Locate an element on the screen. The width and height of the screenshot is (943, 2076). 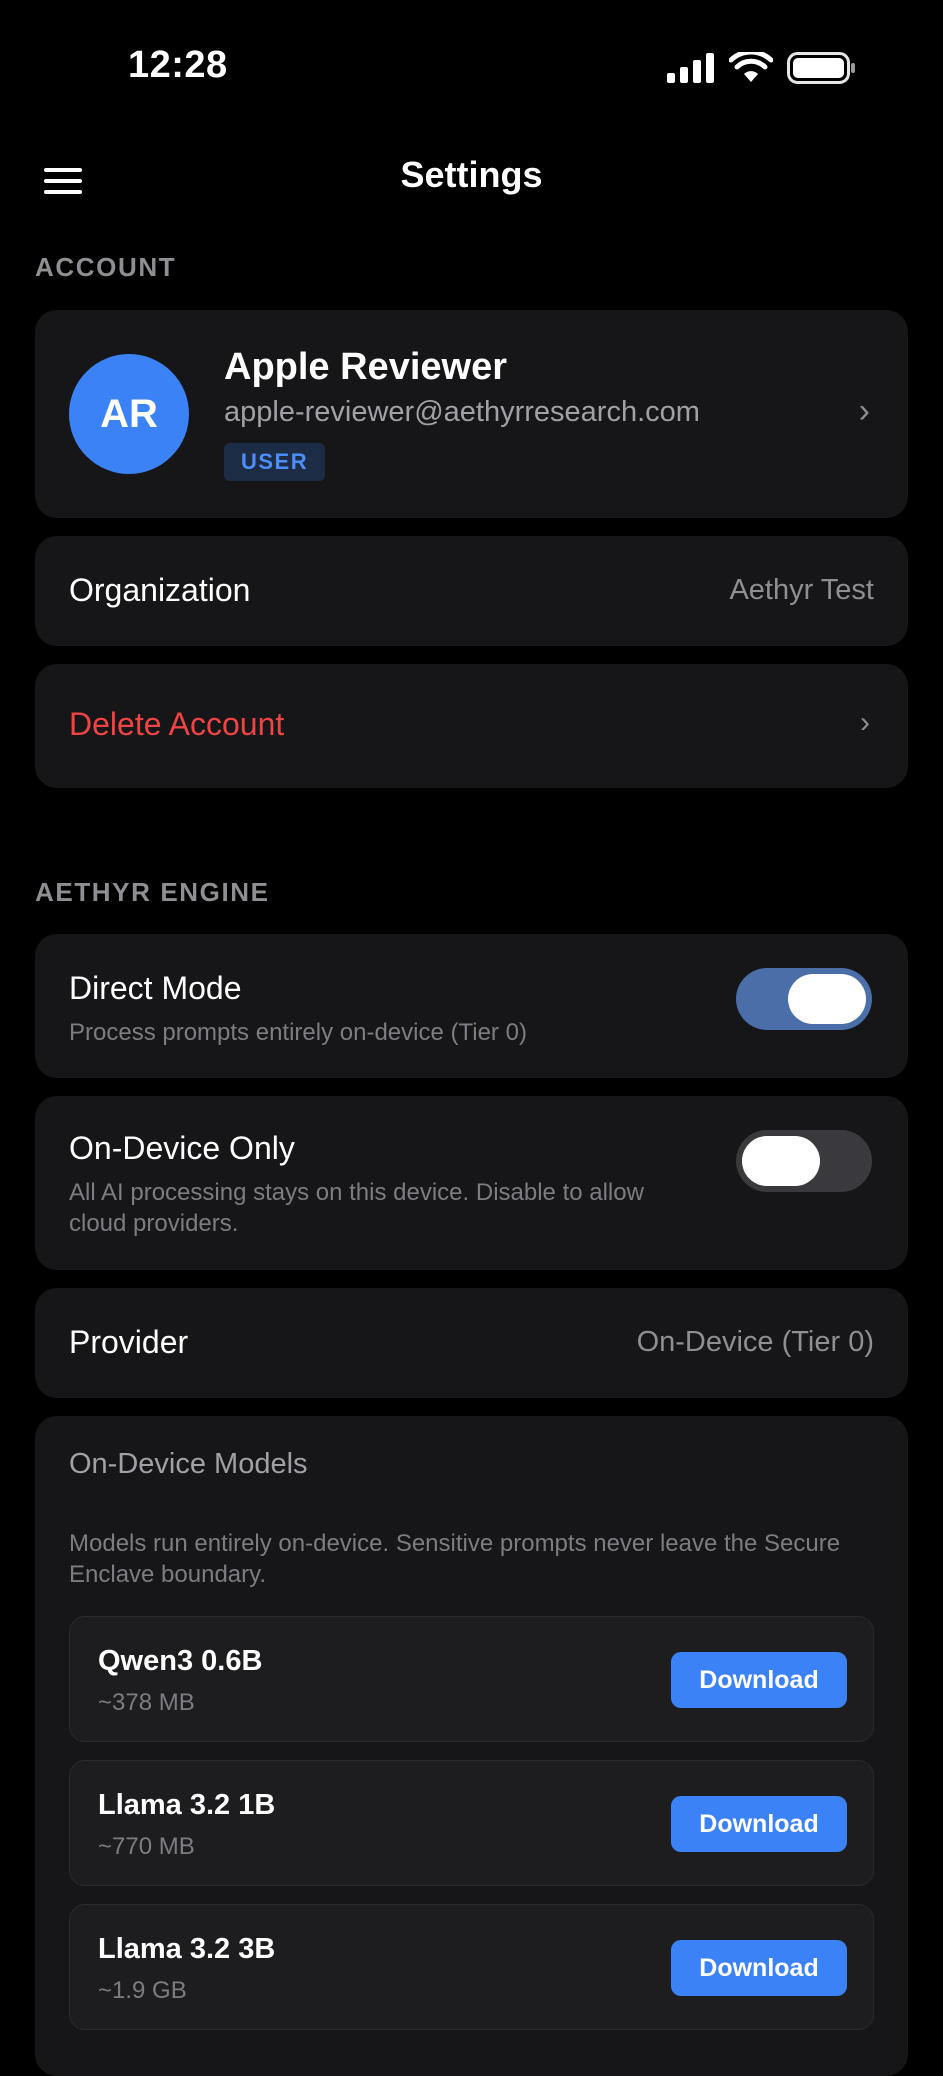
status-bar: 12:28 is located at coordinates (471, 70).